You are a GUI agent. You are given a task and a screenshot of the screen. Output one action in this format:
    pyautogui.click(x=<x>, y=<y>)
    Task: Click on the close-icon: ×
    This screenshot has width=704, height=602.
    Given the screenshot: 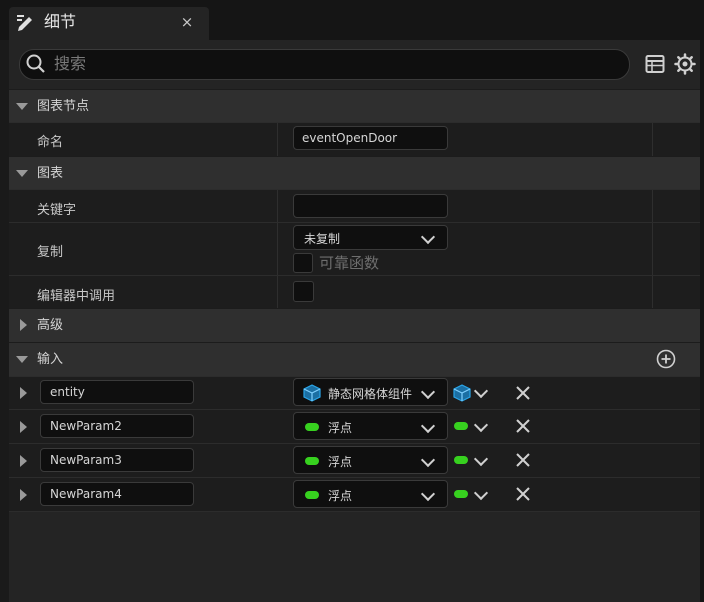 What is the action you would take?
    pyautogui.click(x=187, y=22)
    